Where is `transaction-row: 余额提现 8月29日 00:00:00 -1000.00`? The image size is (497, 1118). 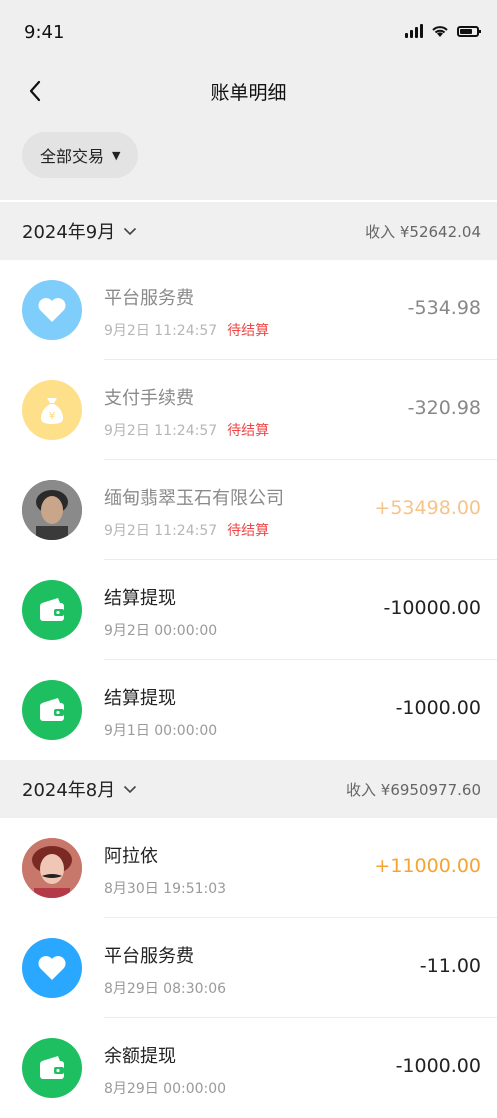 transaction-row: 余额提现 8月29日 00:00:00 -1000.00 is located at coordinates (248, 1068).